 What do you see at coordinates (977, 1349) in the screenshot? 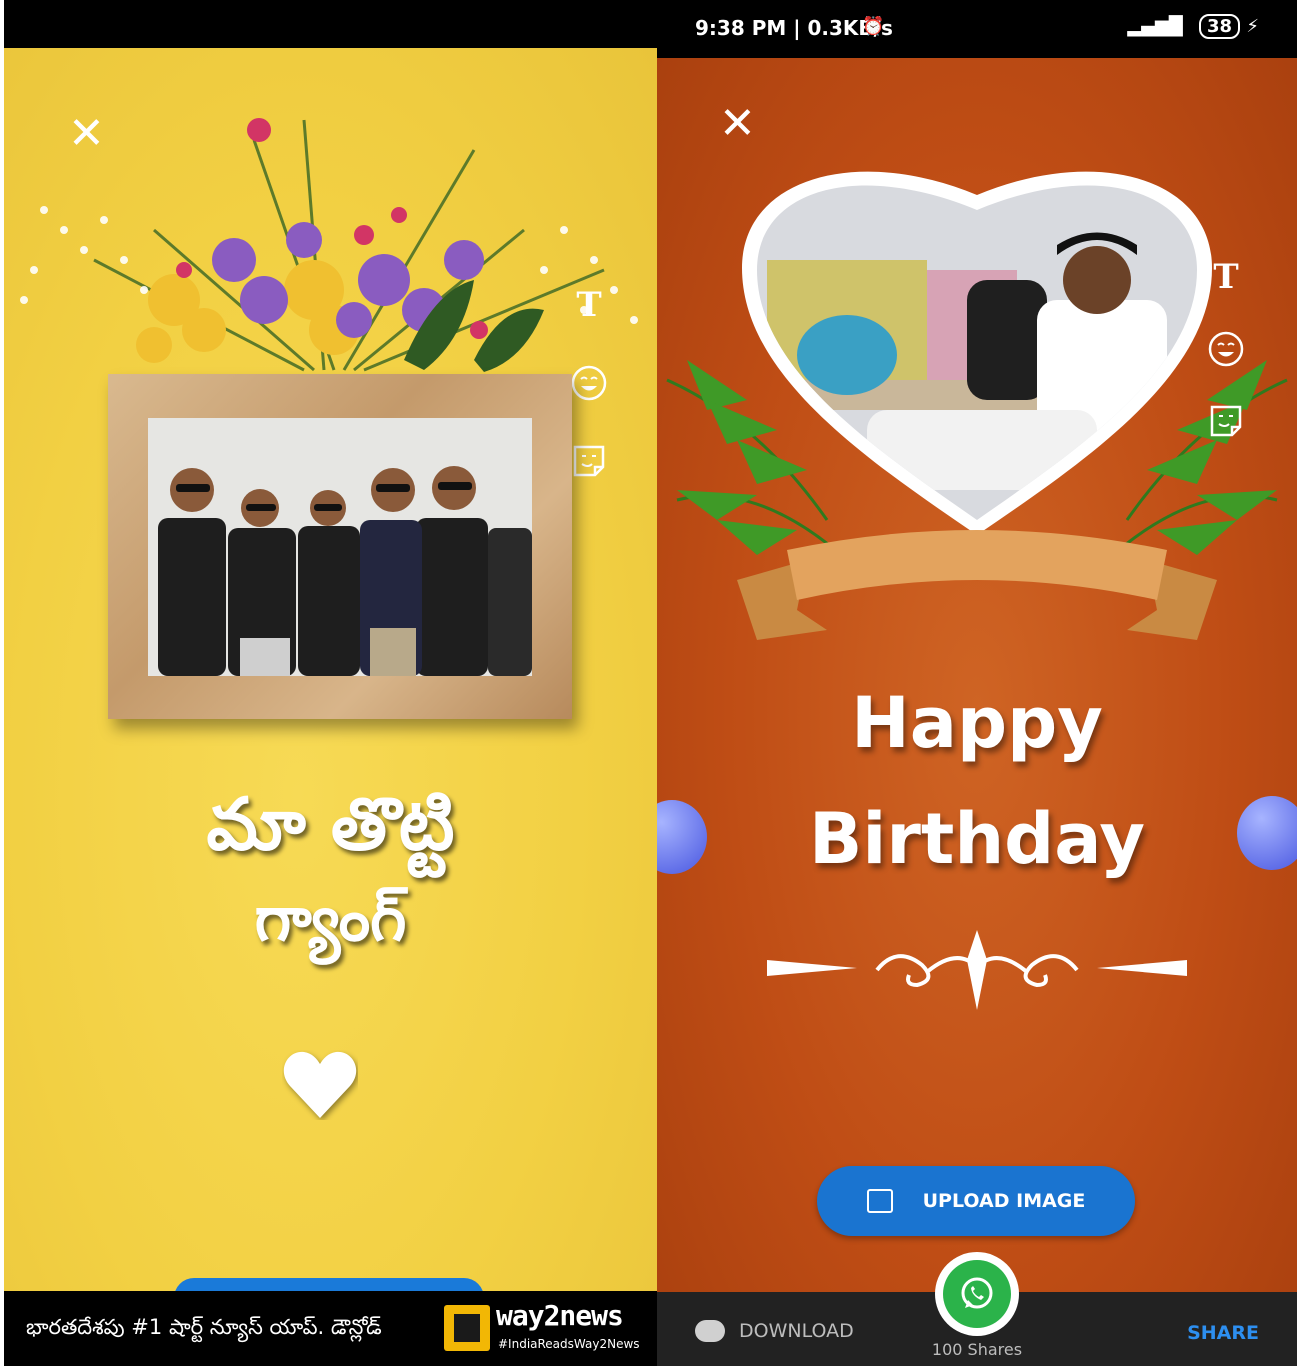
I see `shares-count: 100 Shares` at bounding box center [977, 1349].